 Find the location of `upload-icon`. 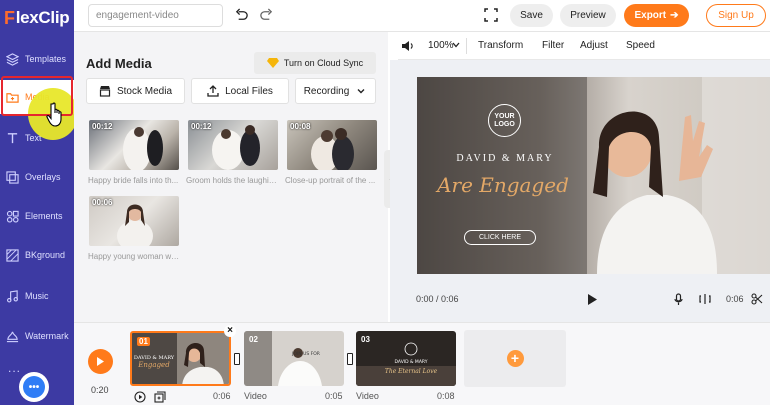

upload-icon is located at coordinates (213, 91).